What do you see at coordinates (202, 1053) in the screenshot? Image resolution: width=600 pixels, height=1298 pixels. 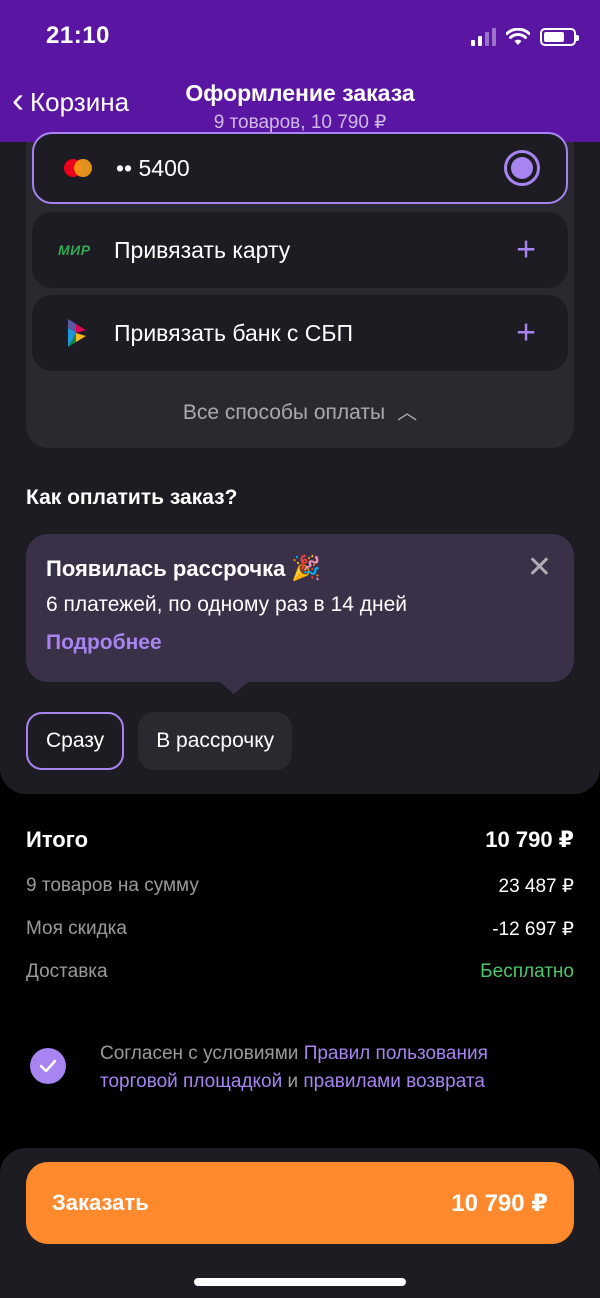 I see `agreement-prefix: Согласен с условиями` at bounding box center [202, 1053].